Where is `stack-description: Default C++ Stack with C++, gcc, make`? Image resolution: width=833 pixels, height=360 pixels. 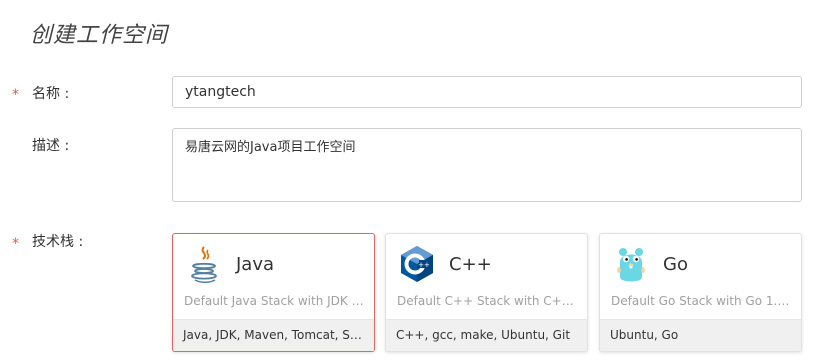
stack-description: Default C++ Stack with C++, gcc, make is located at coordinates (489, 301).